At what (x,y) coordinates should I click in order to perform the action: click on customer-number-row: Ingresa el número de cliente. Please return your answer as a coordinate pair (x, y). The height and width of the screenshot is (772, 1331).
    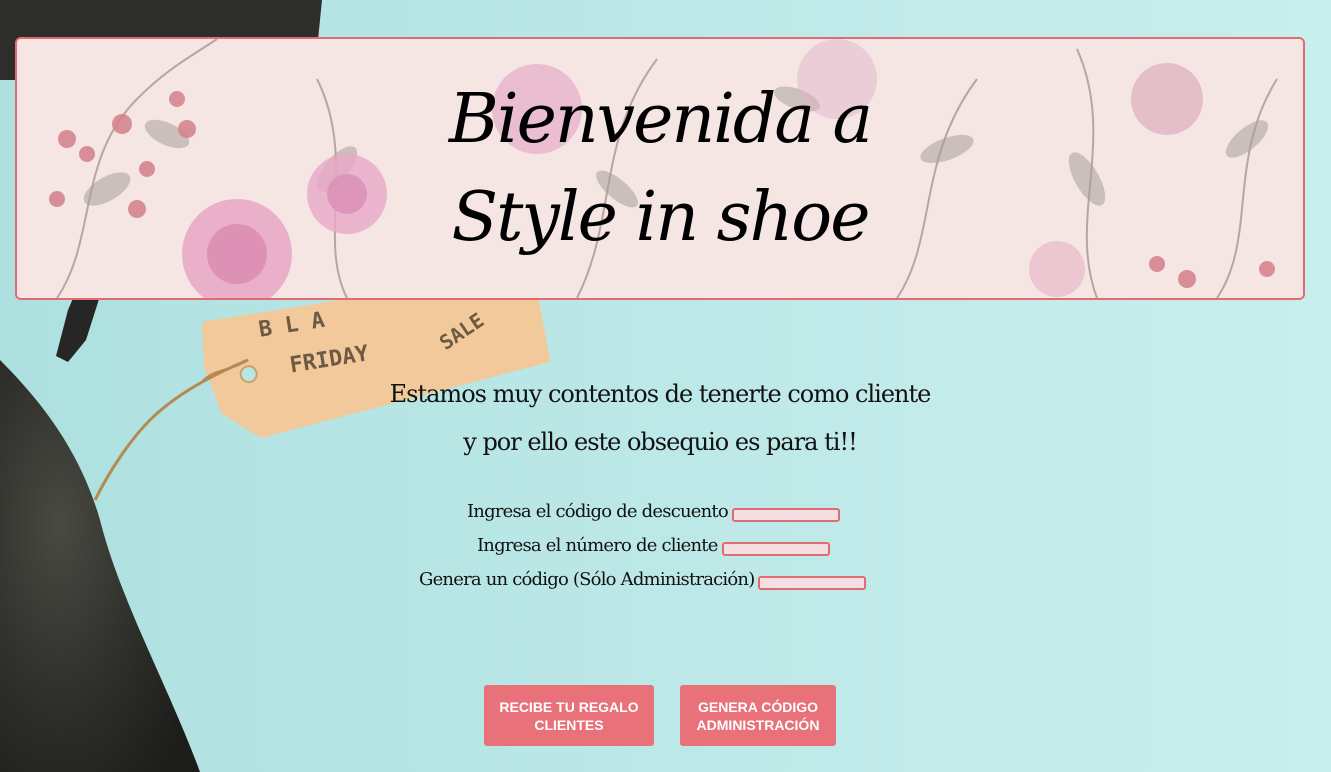
    Looking at the image, I should click on (653, 545).